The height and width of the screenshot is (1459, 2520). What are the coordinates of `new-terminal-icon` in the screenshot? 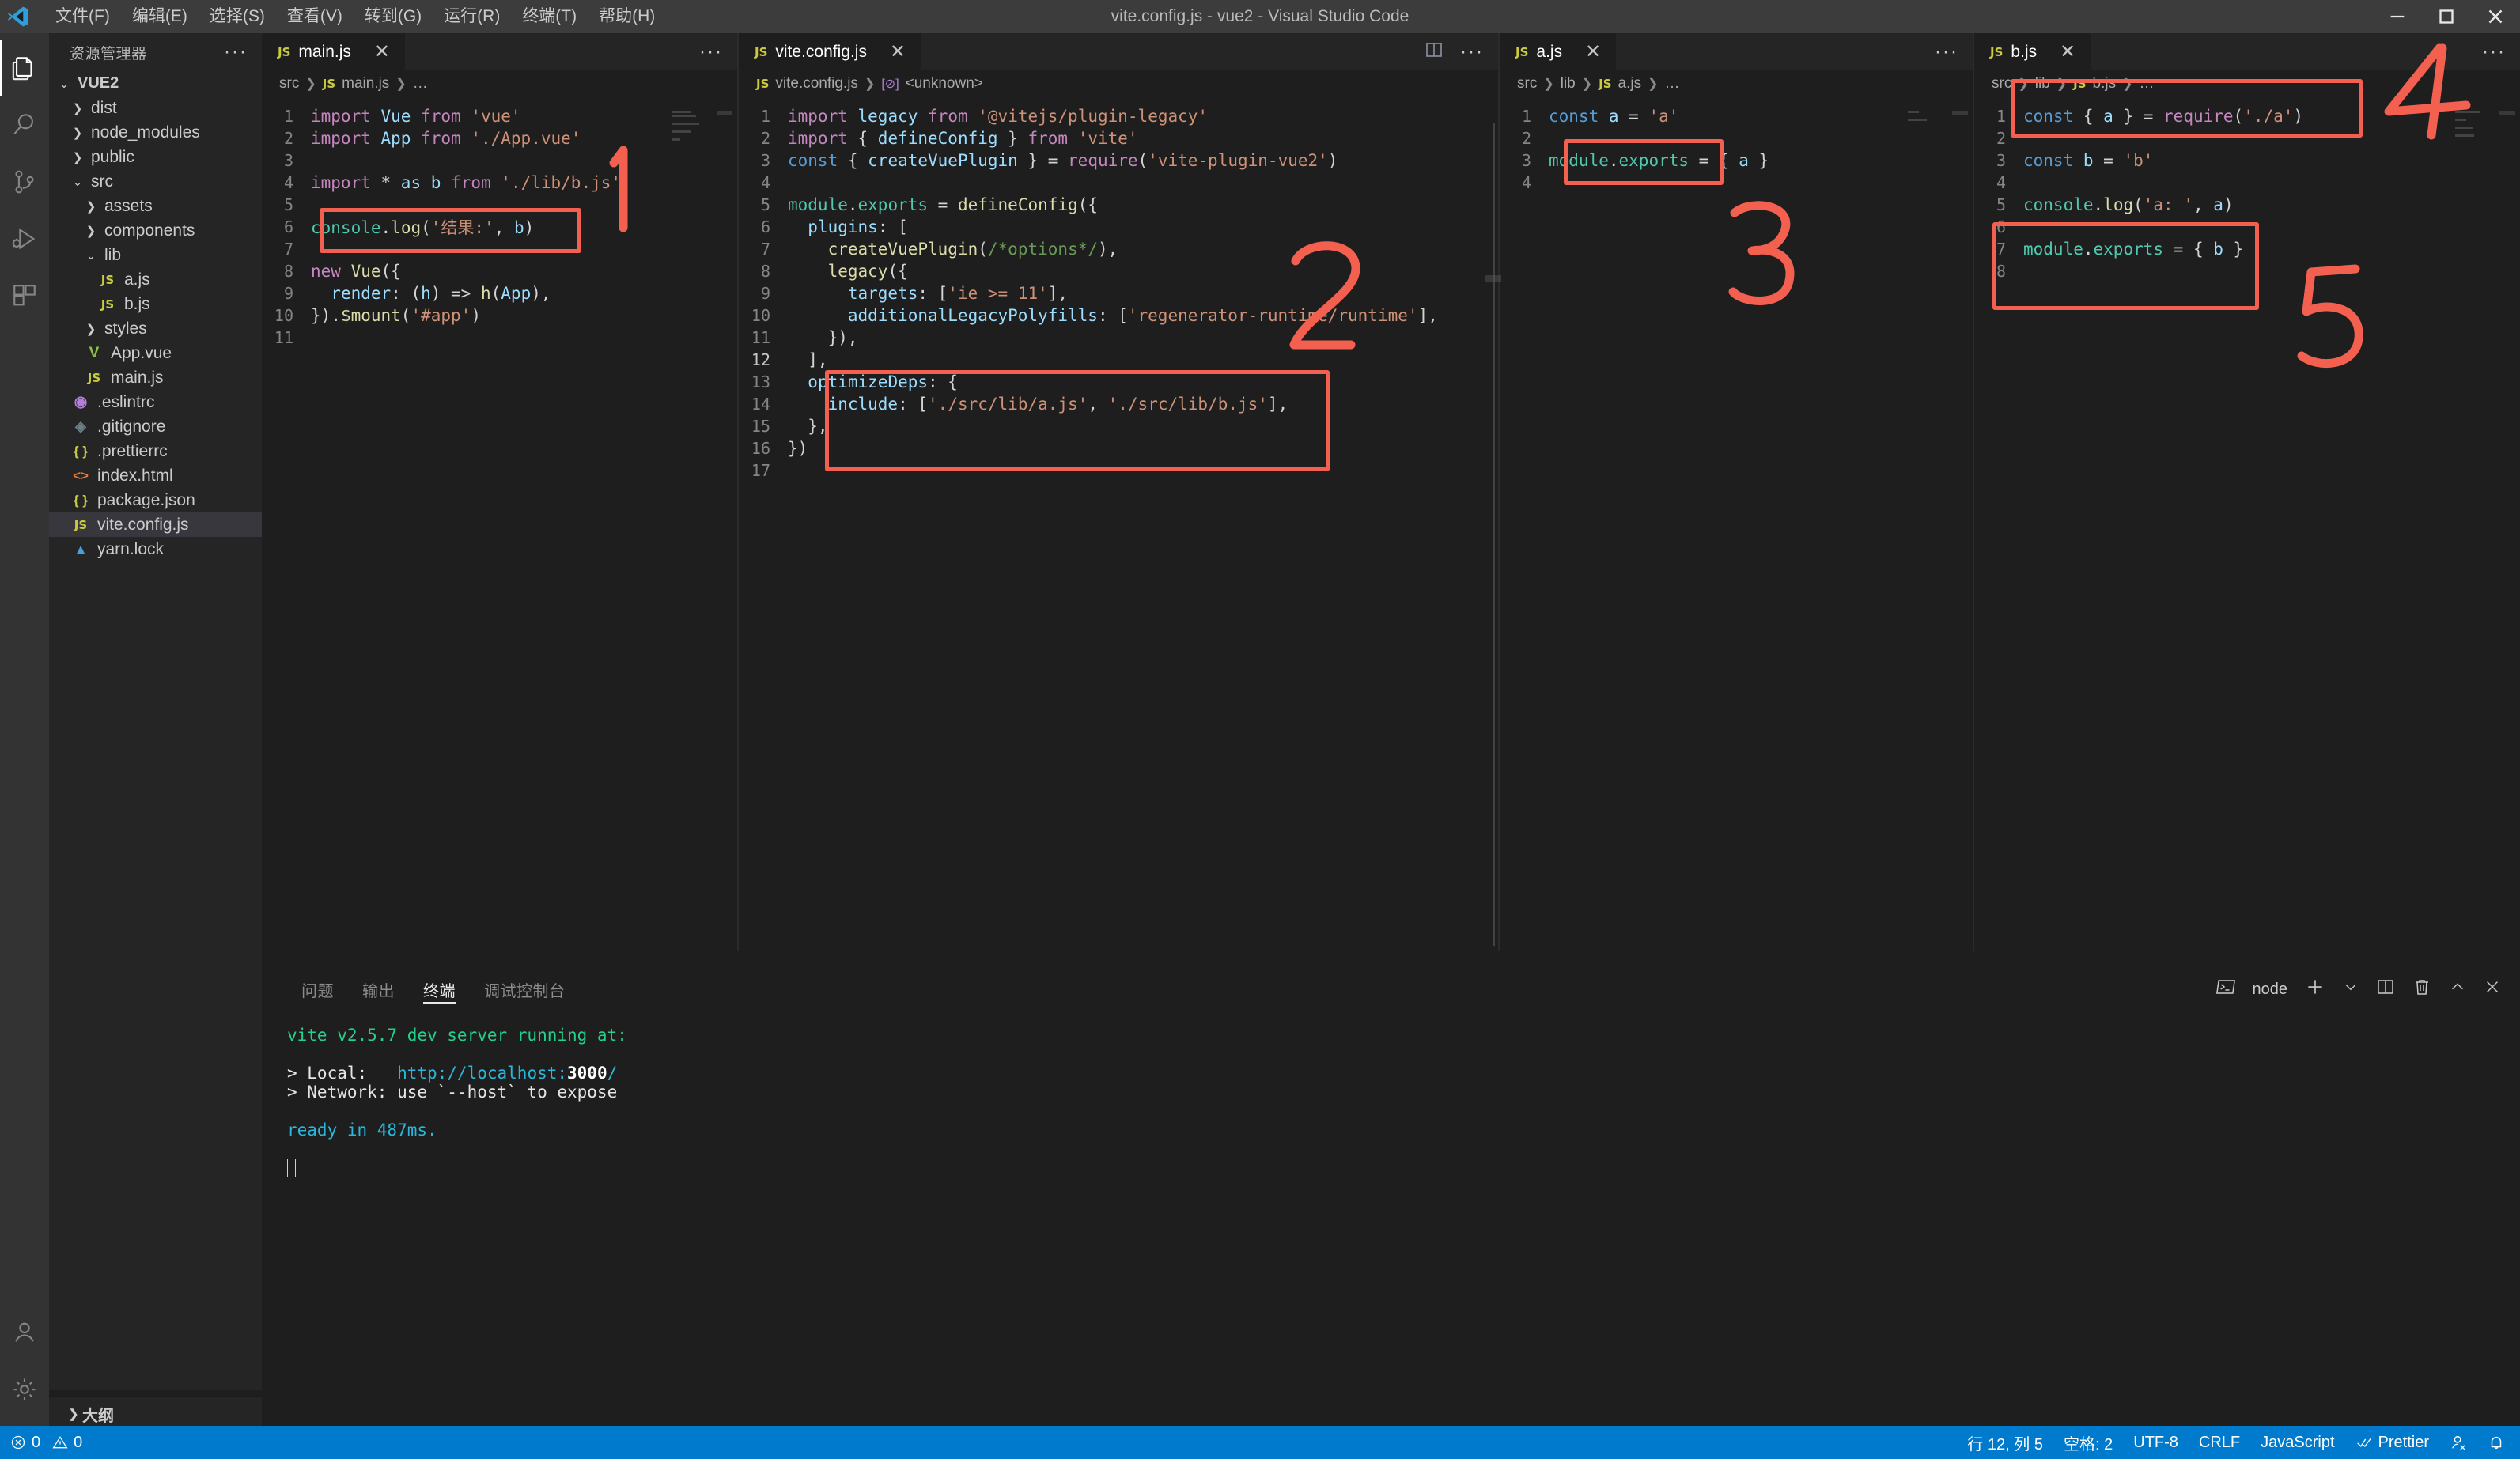 It's located at (2315, 989).